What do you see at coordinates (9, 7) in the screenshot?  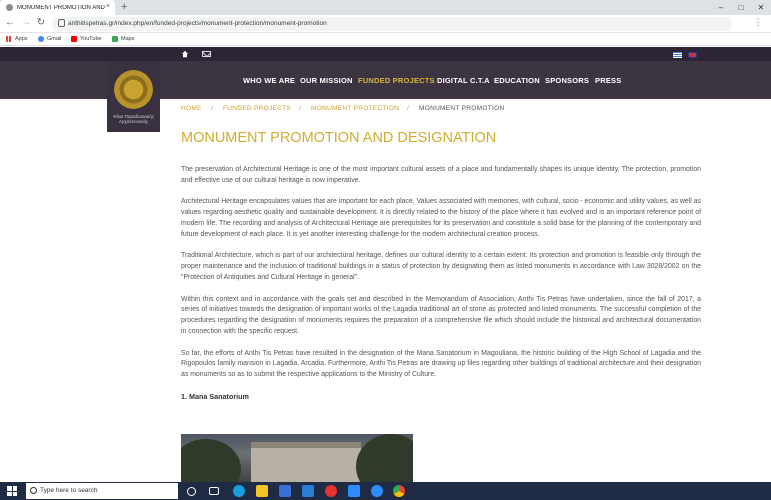 I see `favicon-icon` at bounding box center [9, 7].